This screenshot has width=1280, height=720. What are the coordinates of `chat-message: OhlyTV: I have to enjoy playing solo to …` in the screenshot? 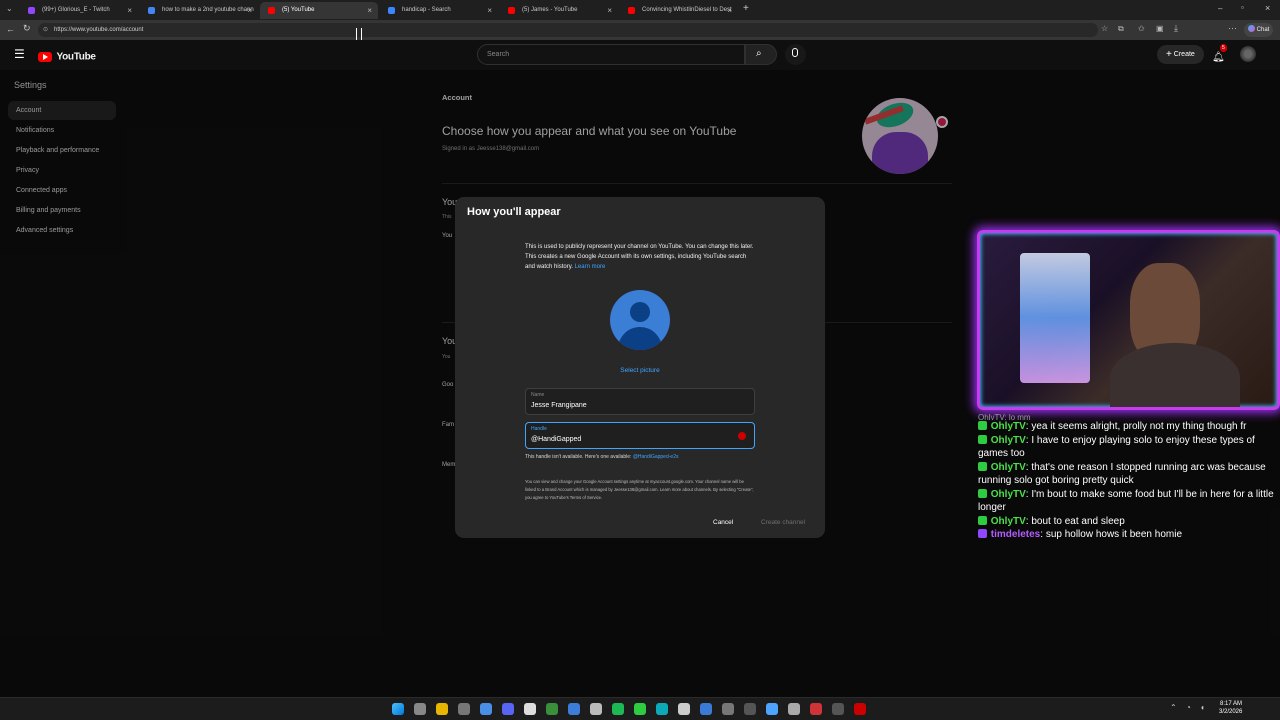 It's located at (1128, 447).